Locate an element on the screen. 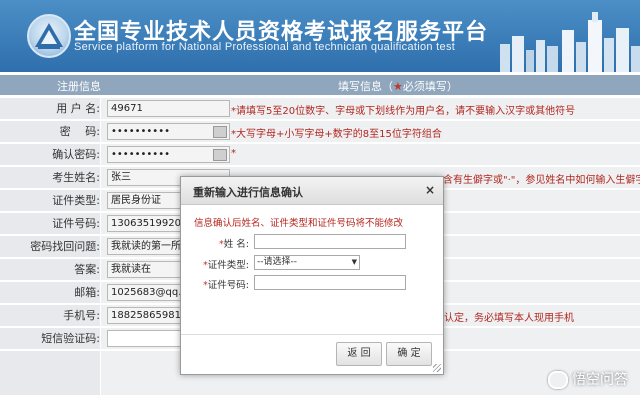 The height and width of the screenshot is (396, 640). row-confirm-password: 确认密码: •••••••••• * is located at coordinates (320, 155).